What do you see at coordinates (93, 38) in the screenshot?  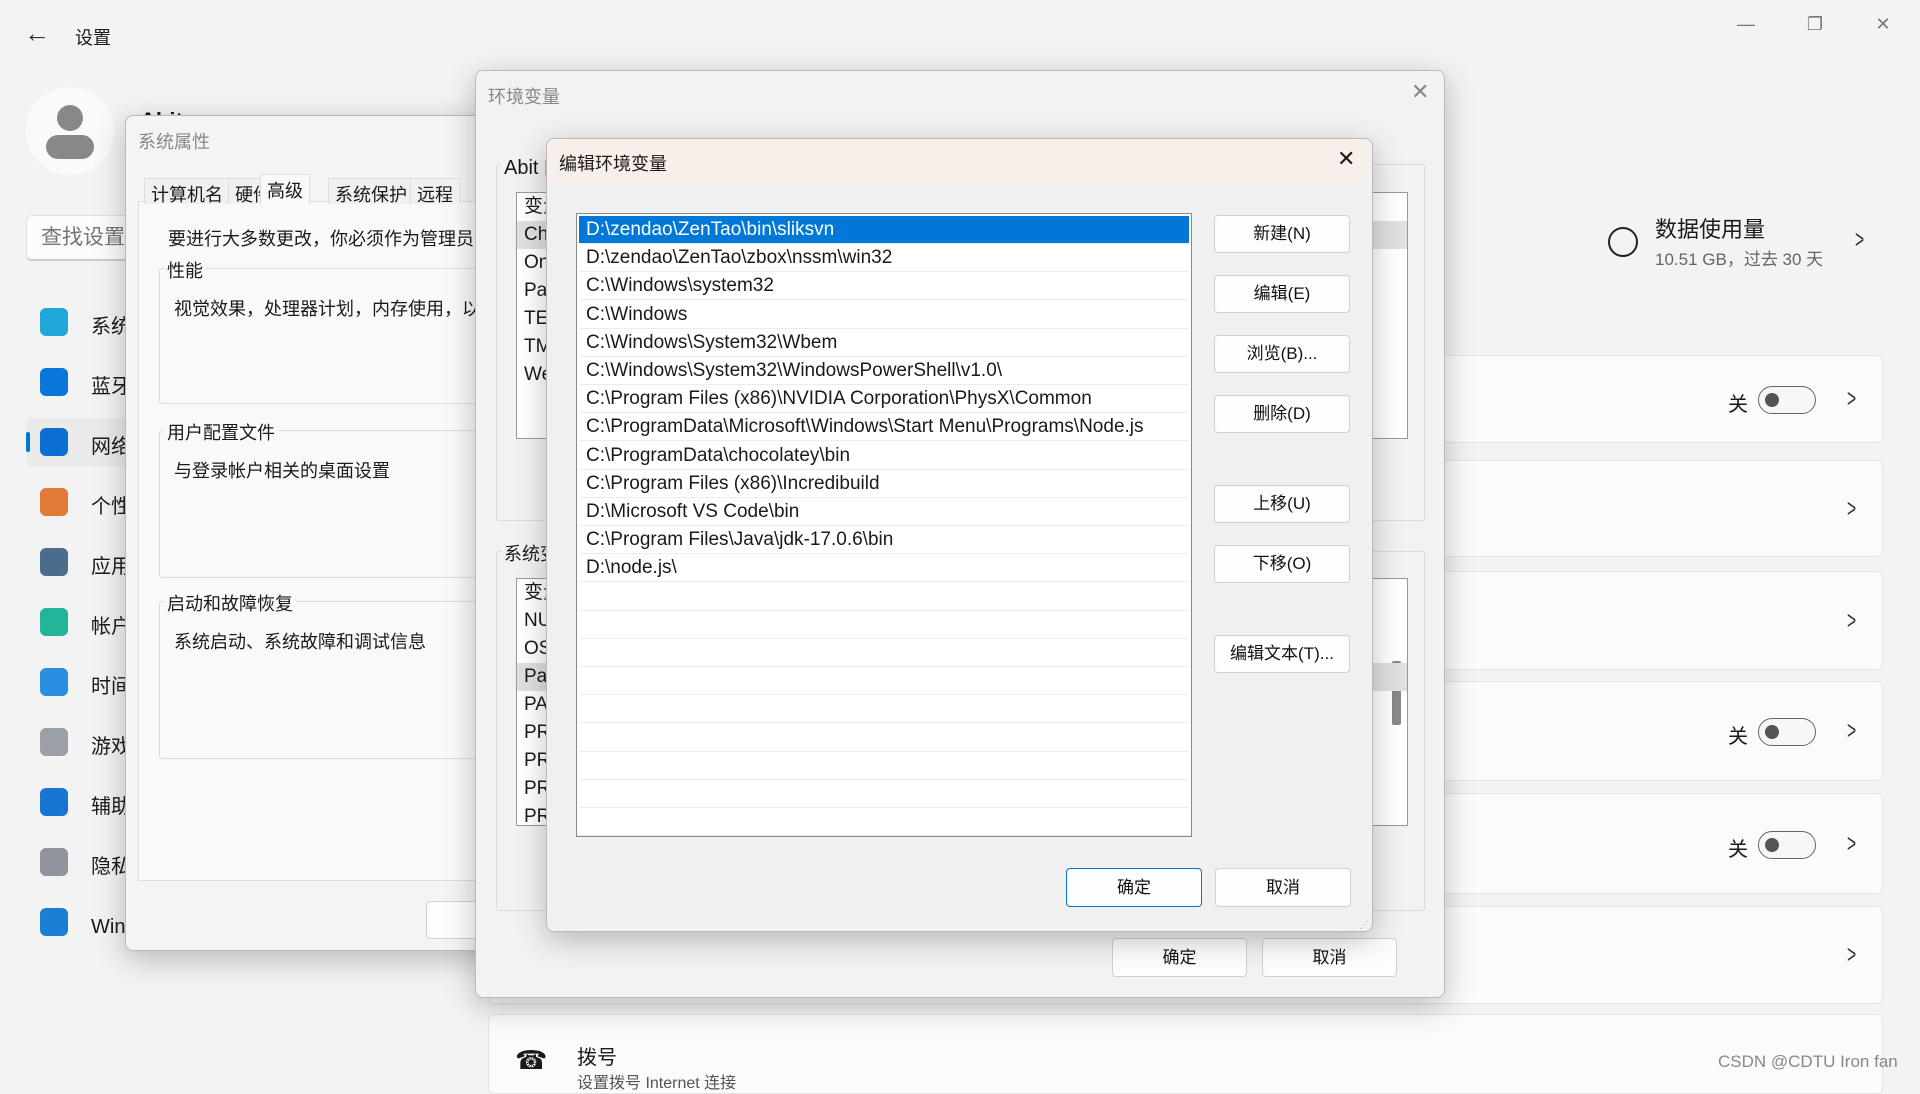 I see `window-title: 设置` at bounding box center [93, 38].